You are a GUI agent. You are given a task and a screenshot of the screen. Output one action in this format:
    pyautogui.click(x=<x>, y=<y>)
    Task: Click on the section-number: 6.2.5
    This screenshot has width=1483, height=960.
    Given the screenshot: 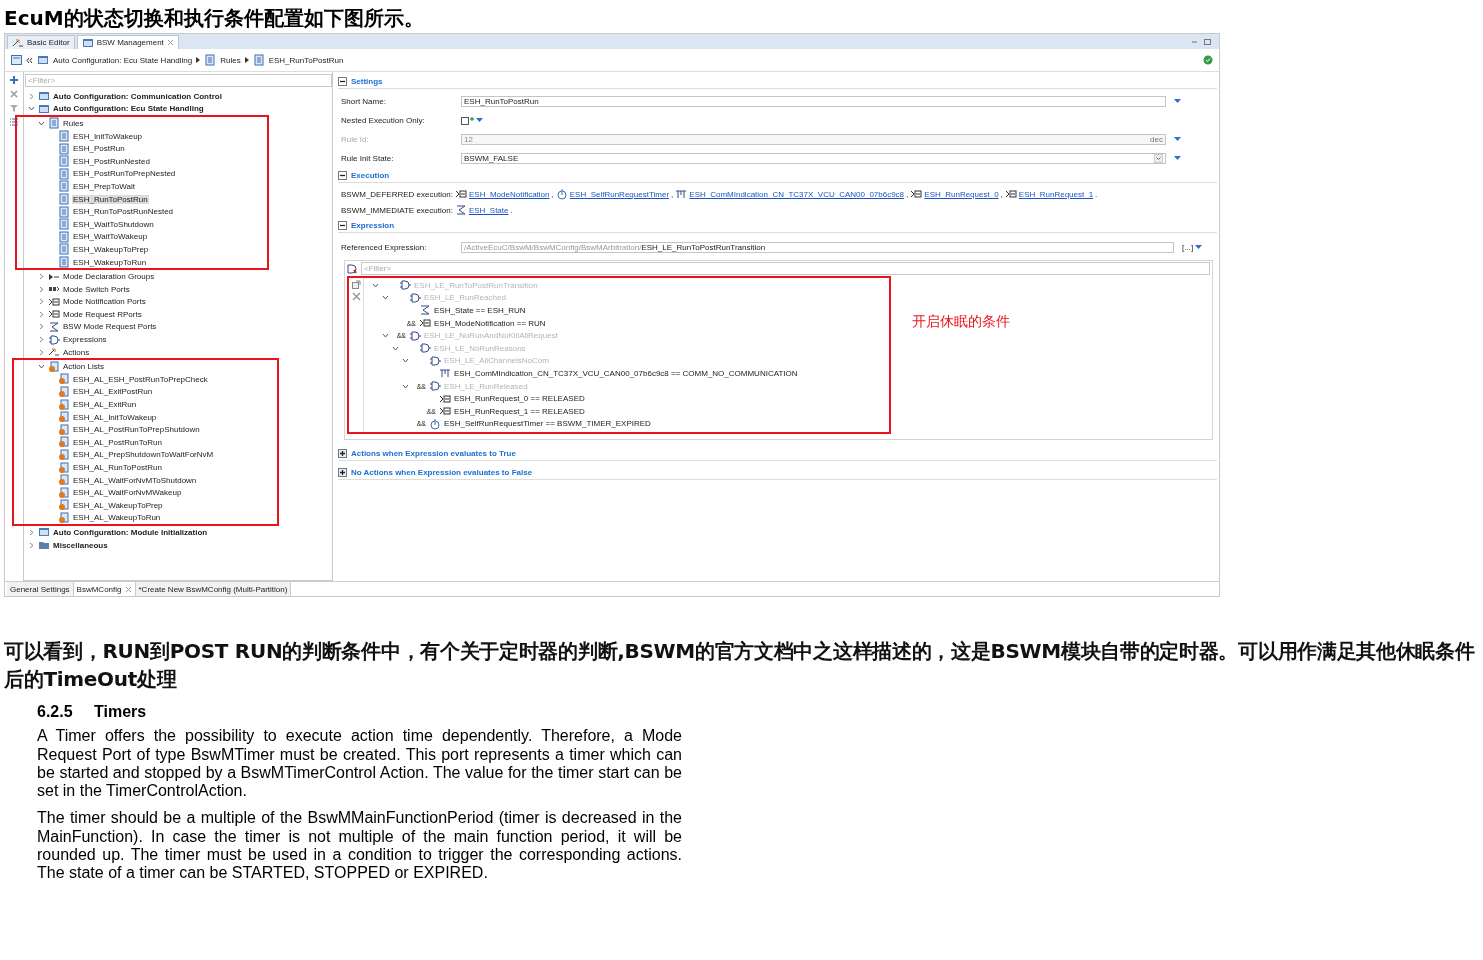 What is the action you would take?
    pyautogui.click(x=55, y=712)
    